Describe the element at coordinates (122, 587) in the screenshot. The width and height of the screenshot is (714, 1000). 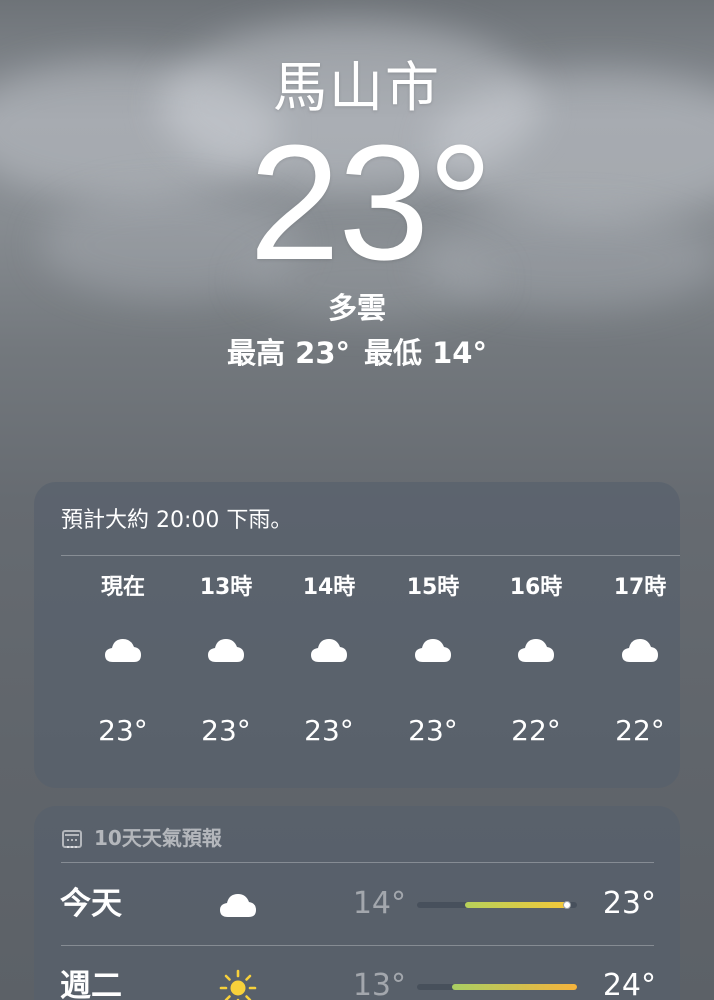
I see `hour-label: 現在` at that location.